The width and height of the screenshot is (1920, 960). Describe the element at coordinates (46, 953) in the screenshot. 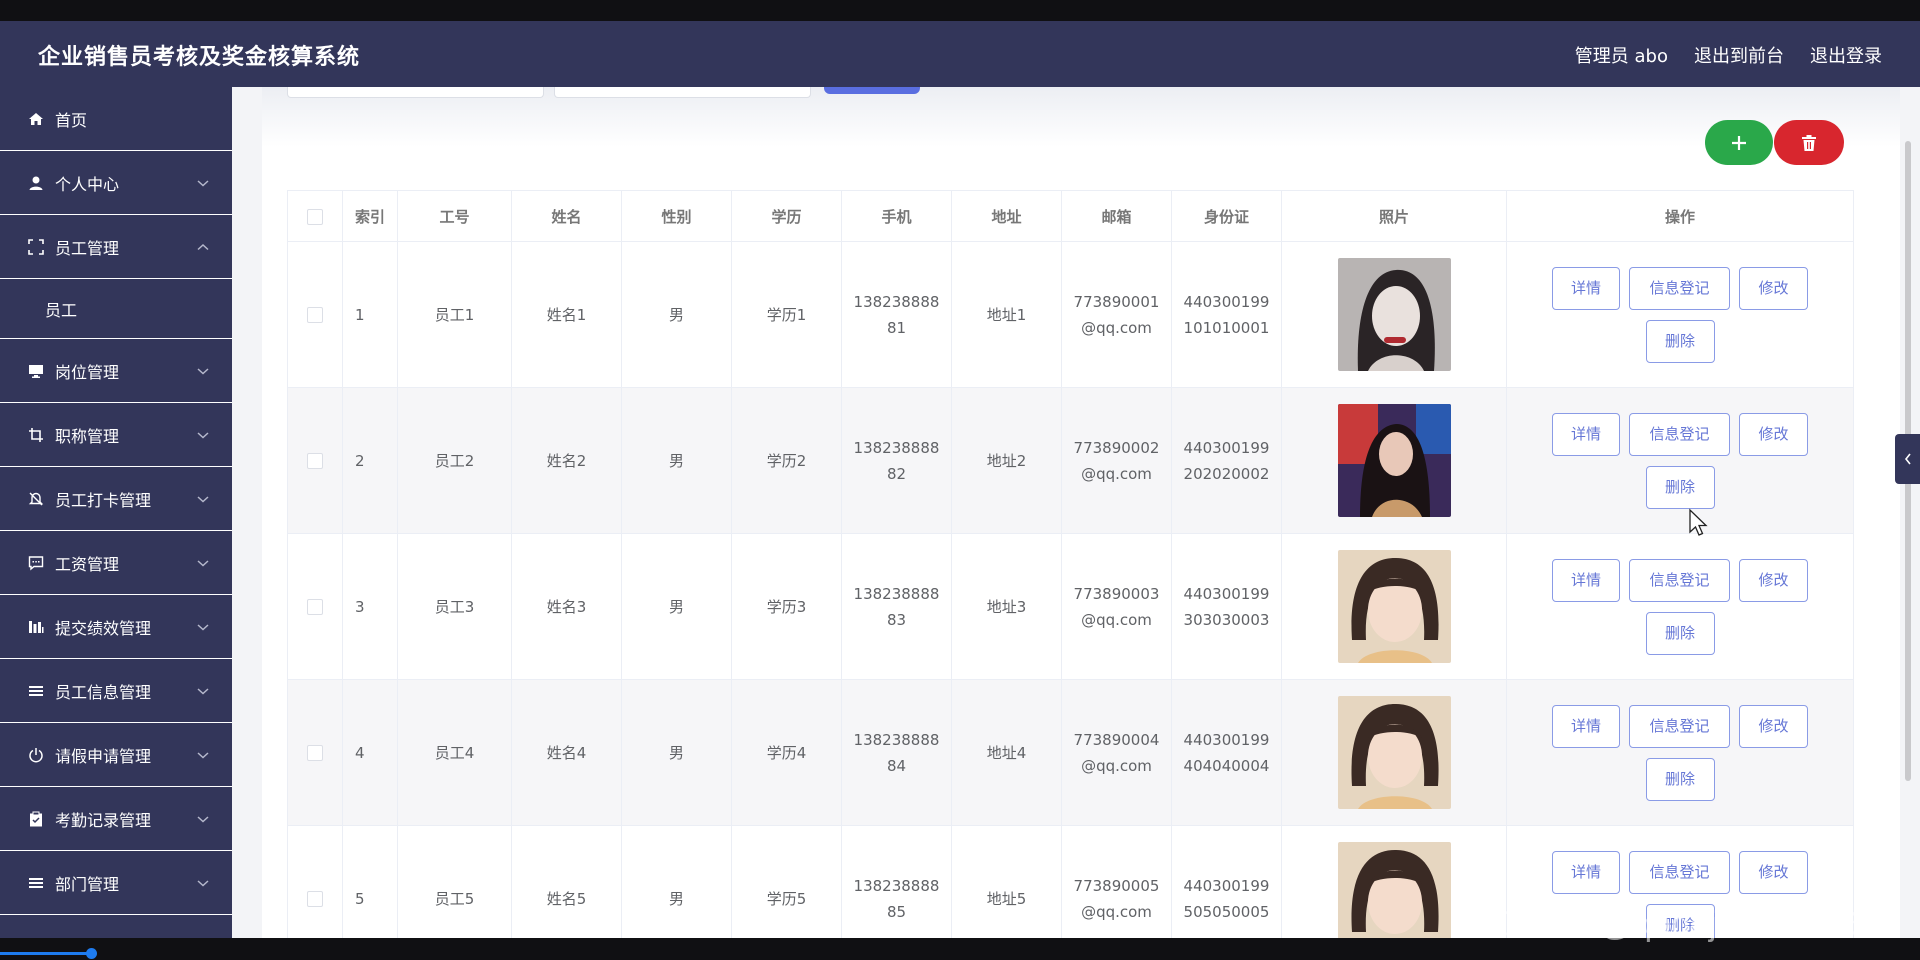

I see `video-progress-bar` at that location.